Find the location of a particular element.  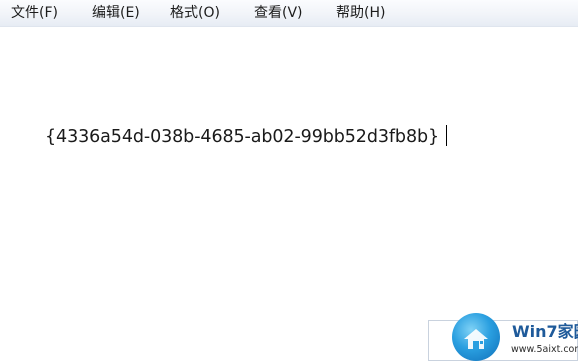

watermark-url: www.5aixt.com is located at coordinates (544, 349).